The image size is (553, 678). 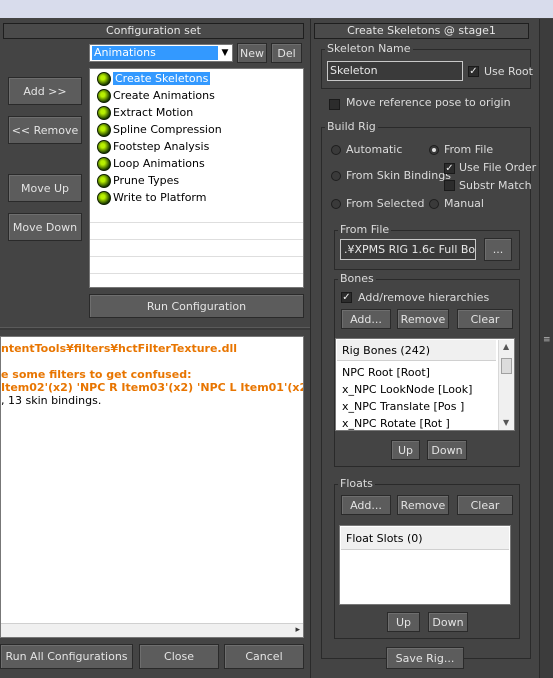 What do you see at coordinates (547, 340) in the screenshot?
I see `scroll-grip-icon: ≡` at bounding box center [547, 340].